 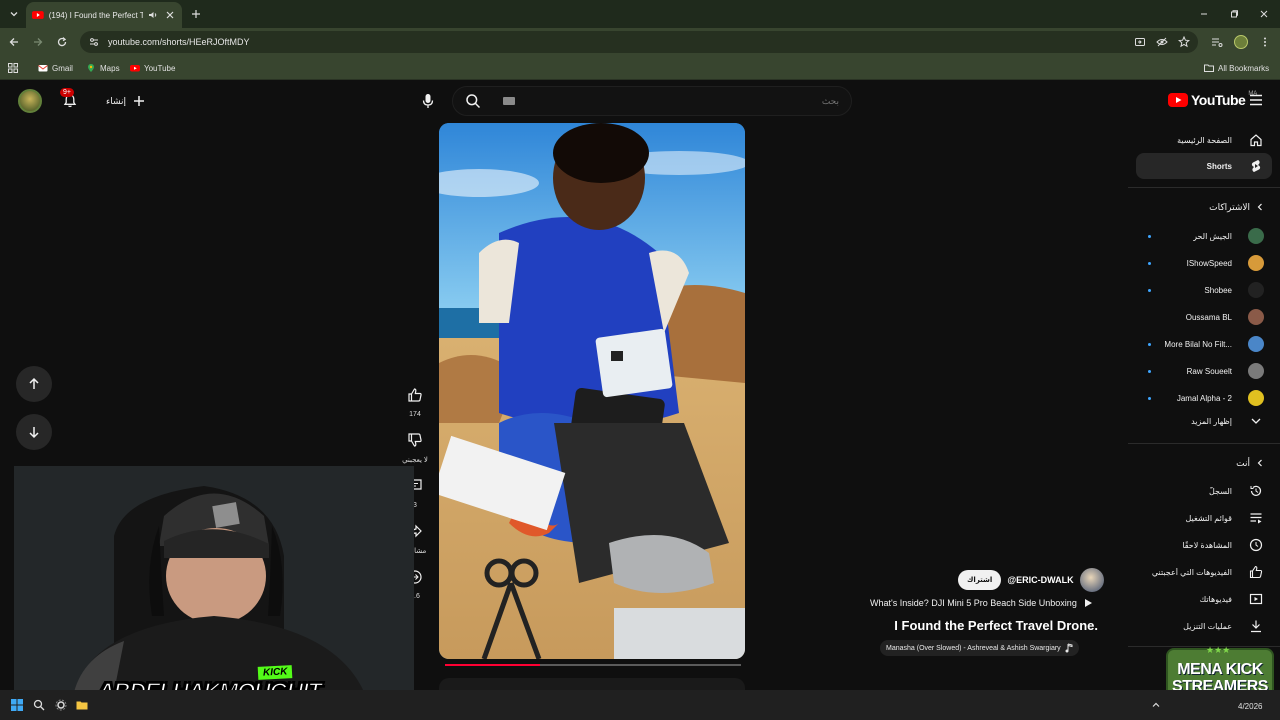 What do you see at coordinates (473, 101) in the screenshot?
I see `search-button` at bounding box center [473, 101].